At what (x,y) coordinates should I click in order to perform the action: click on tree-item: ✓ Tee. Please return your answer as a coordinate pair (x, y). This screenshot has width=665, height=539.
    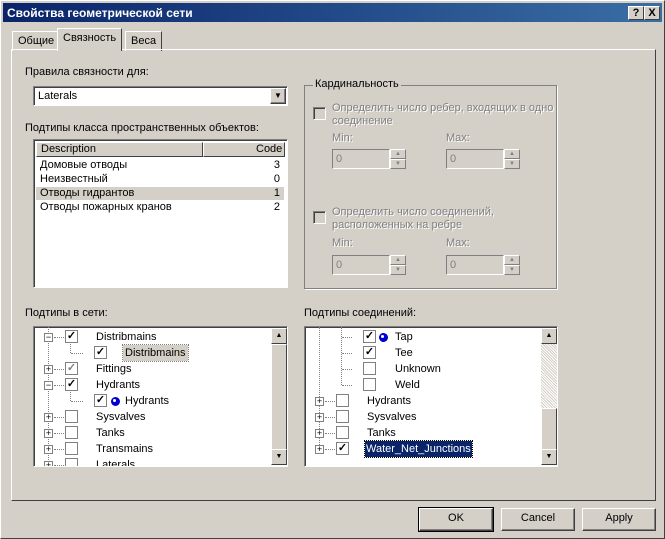
    Looking at the image, I should click on (423, 353).